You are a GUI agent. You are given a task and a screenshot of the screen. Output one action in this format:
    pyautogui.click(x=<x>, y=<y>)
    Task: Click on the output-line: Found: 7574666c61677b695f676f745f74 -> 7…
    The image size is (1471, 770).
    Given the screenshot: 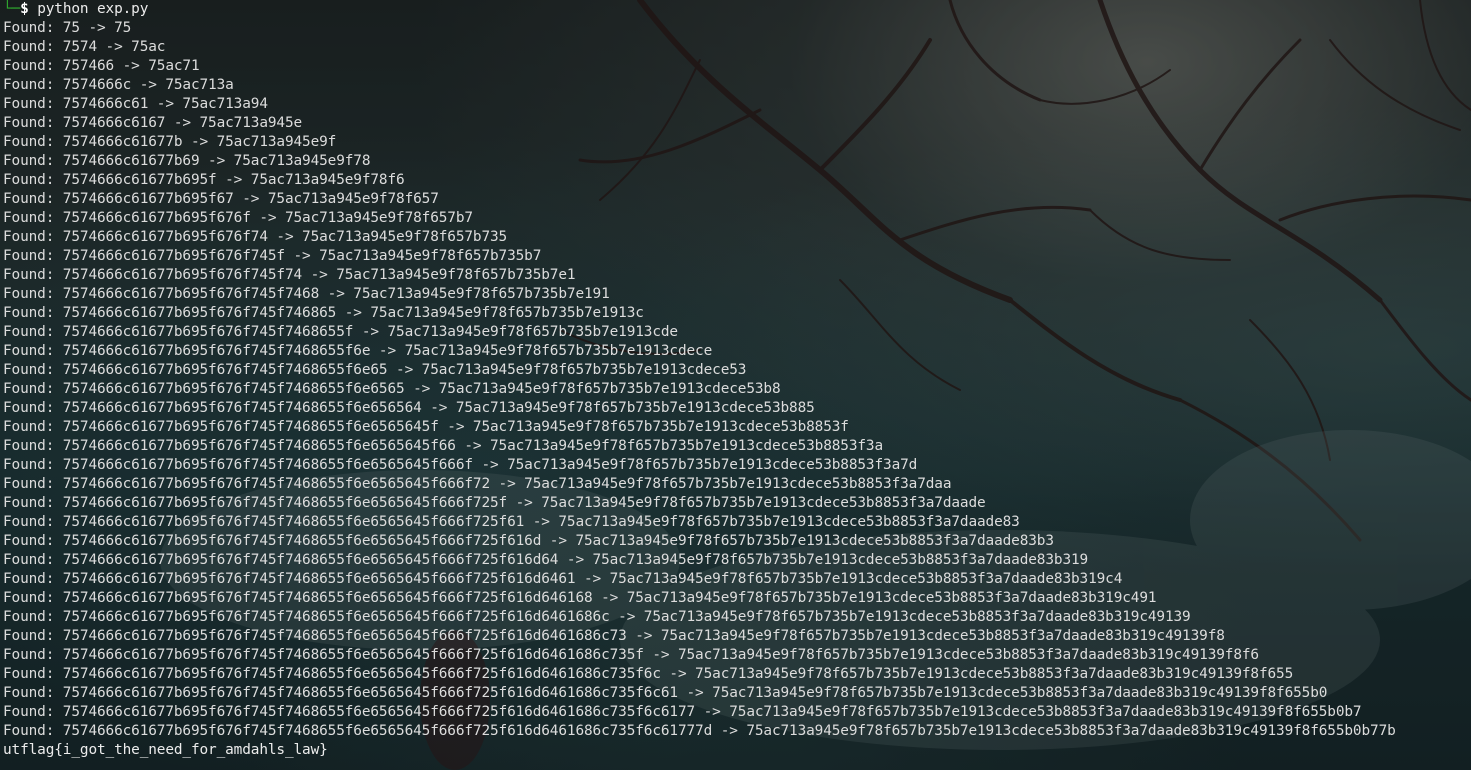 What is the action you would take?
    pyautogui.click(x=289, y=275)
    